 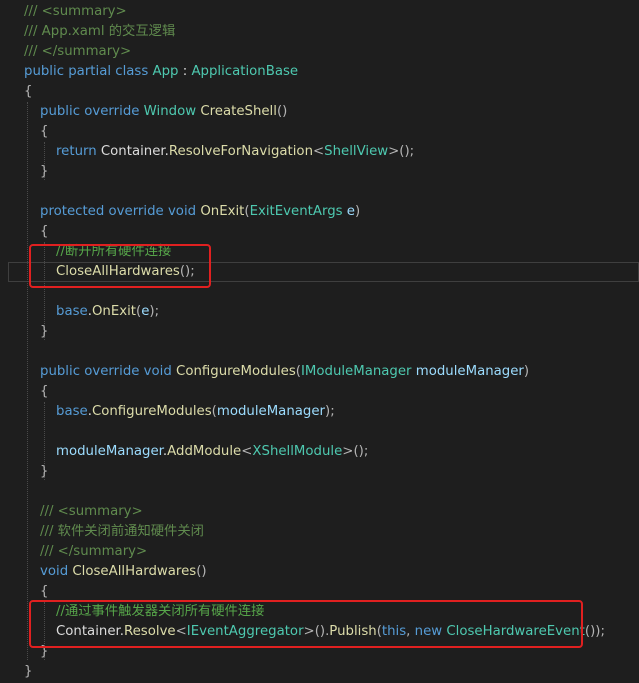 I want to click on code-token-method: CreateShell, so click(x=238, y=111).